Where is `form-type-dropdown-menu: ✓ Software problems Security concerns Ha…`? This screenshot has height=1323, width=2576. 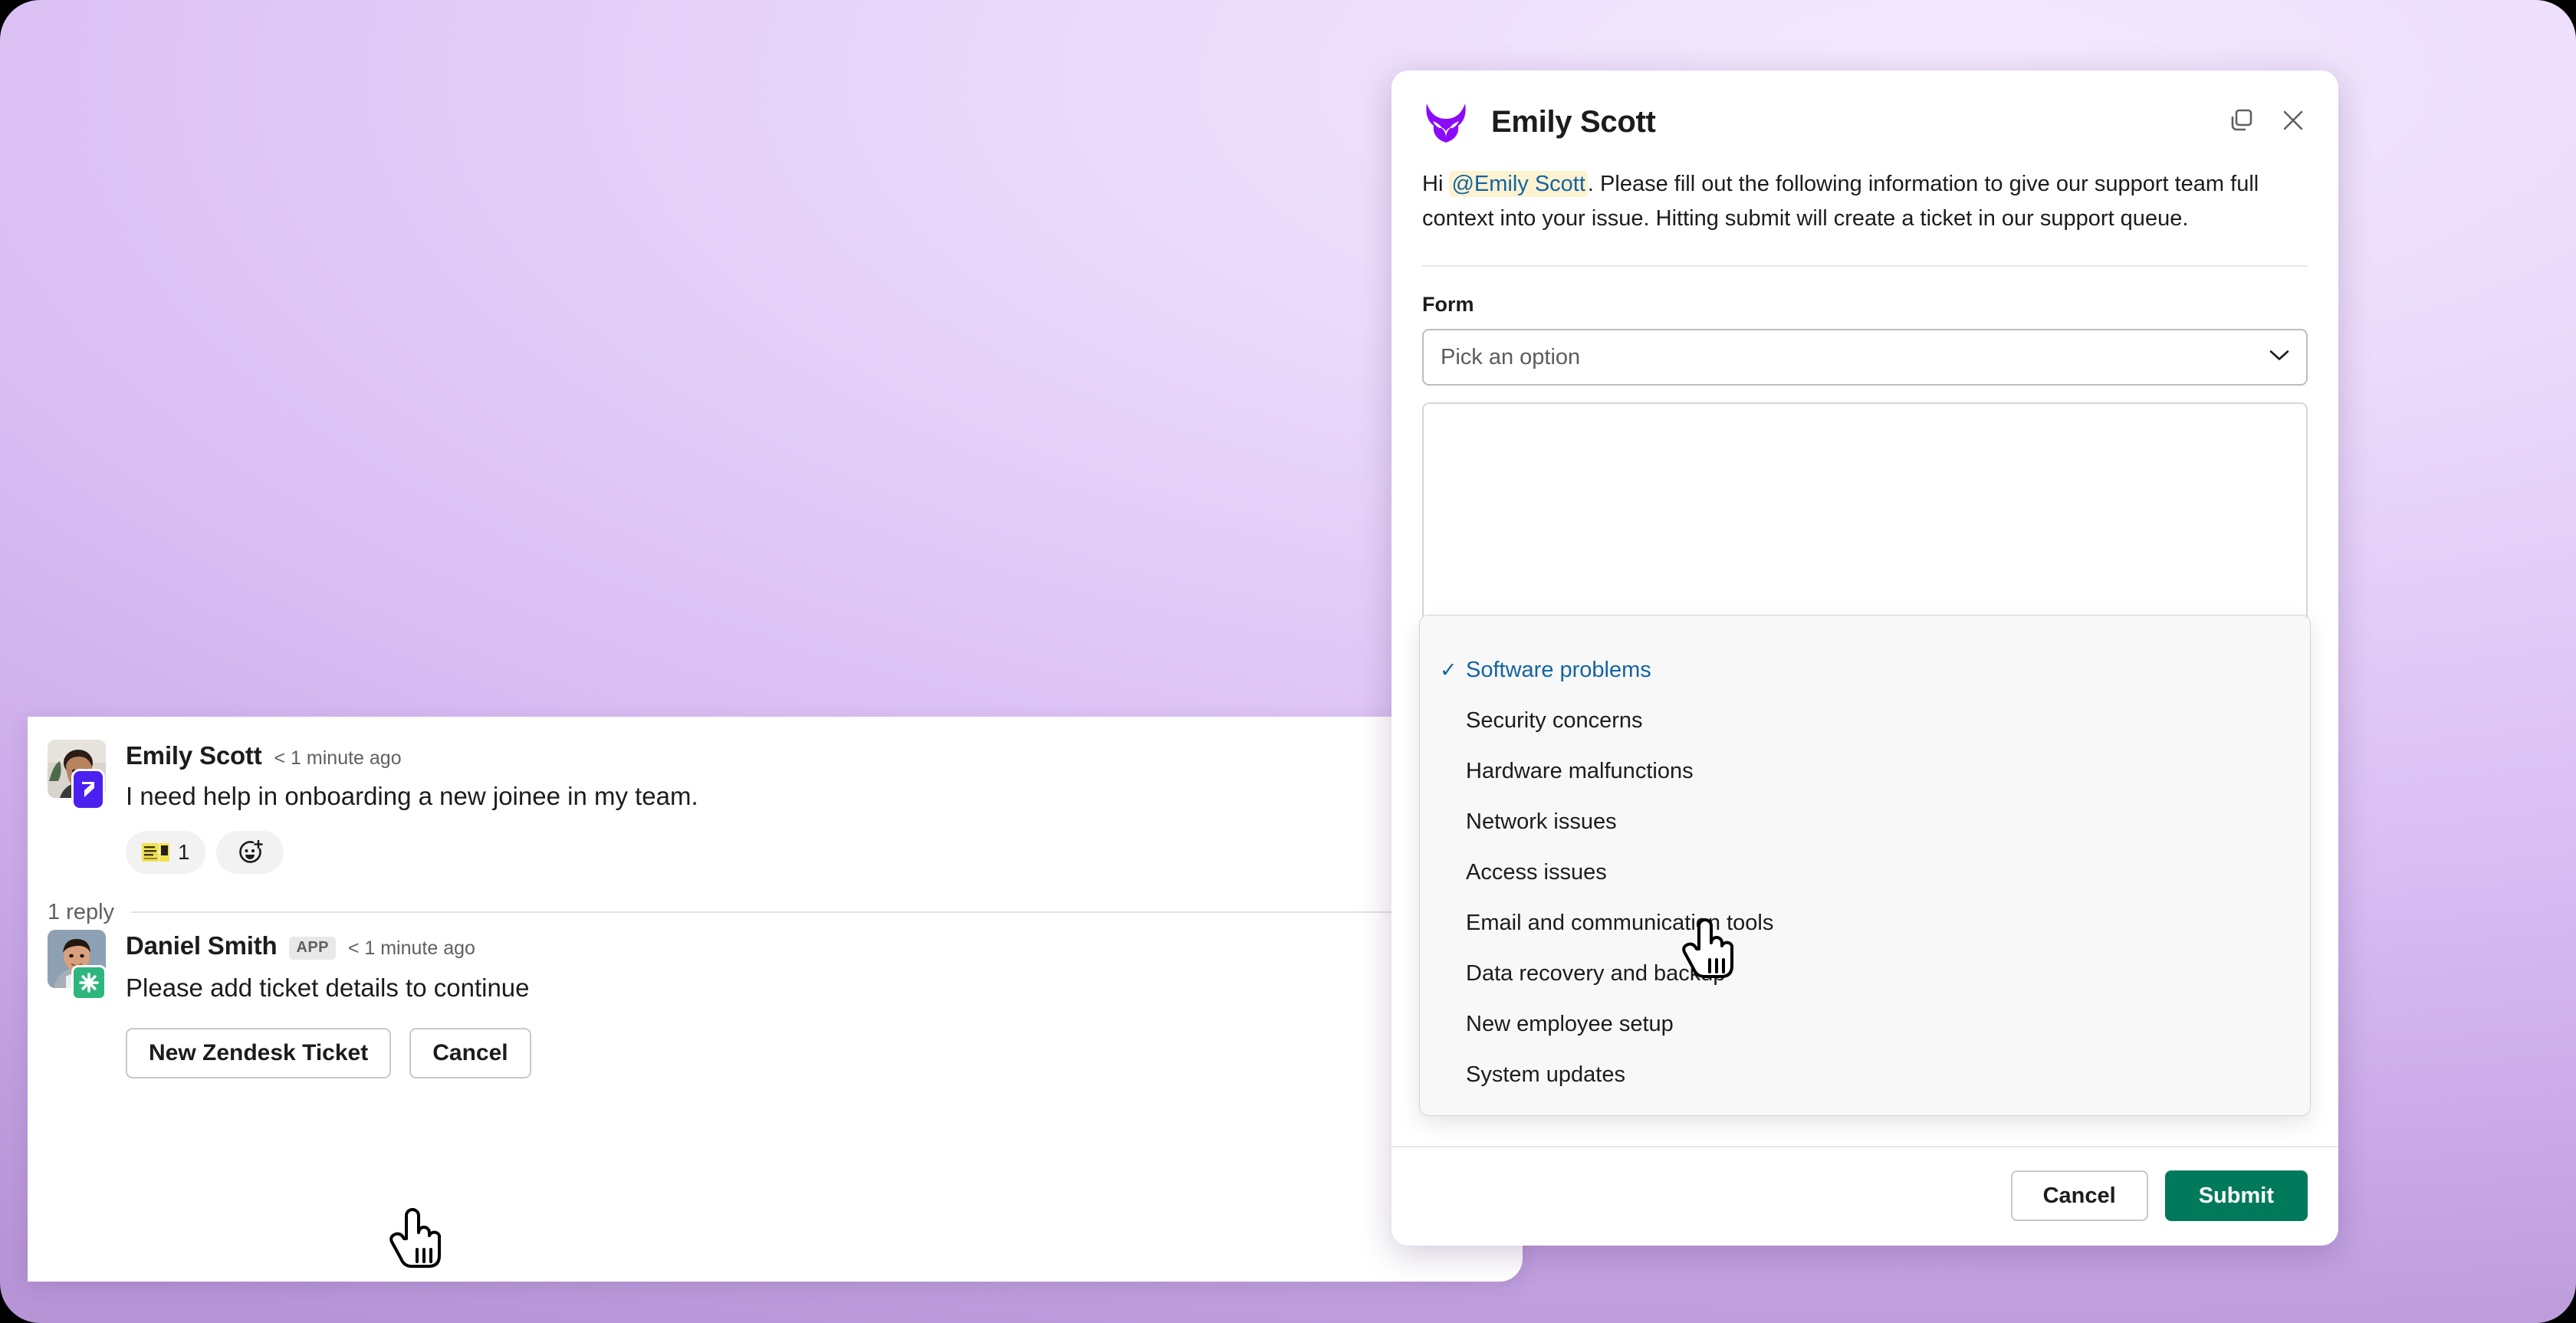 form-type-dropdown-menu: ✓ Software problems Security concerns Ha… is located at coordinates (1865, 865).